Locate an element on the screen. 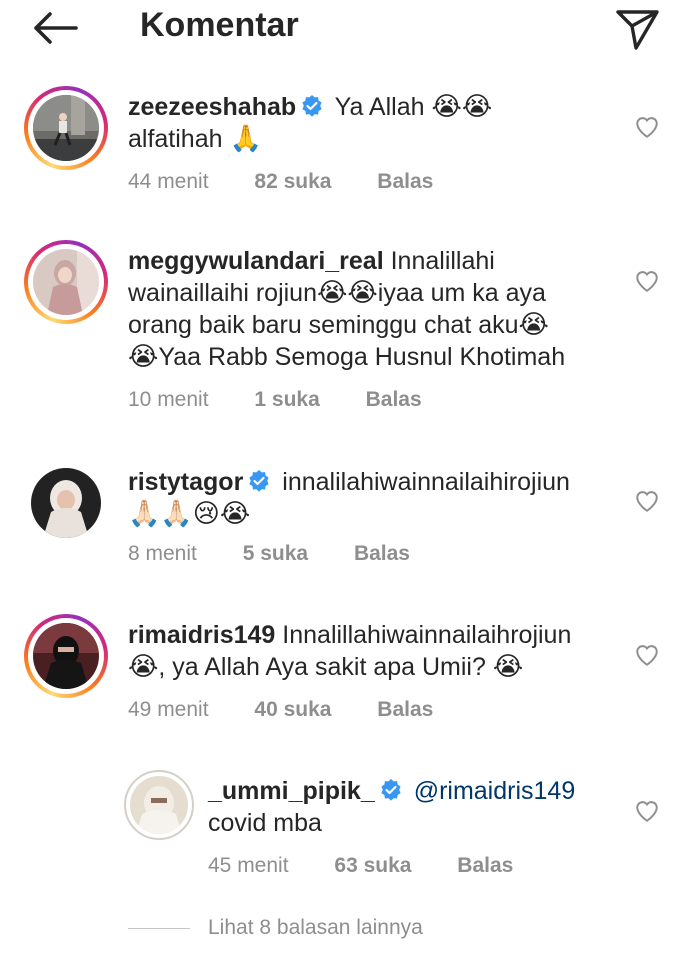 Image resolution: width=700 pixels, height=975 pixels. likes-count: 1 suka is located at coordinates (286, 400).